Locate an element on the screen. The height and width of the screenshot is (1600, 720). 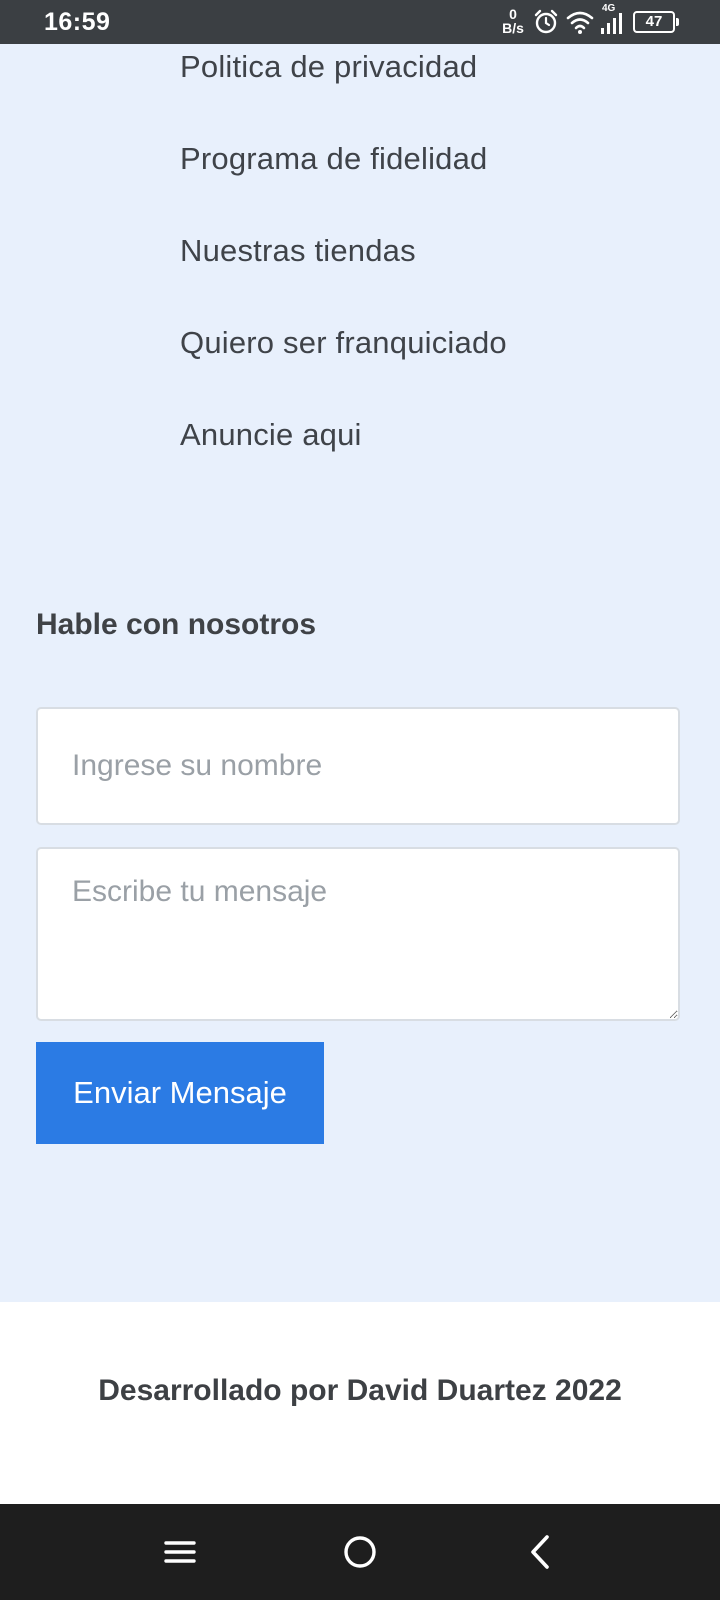
contact-heading: Hable con nosotros is located at coordinates (176, 624).